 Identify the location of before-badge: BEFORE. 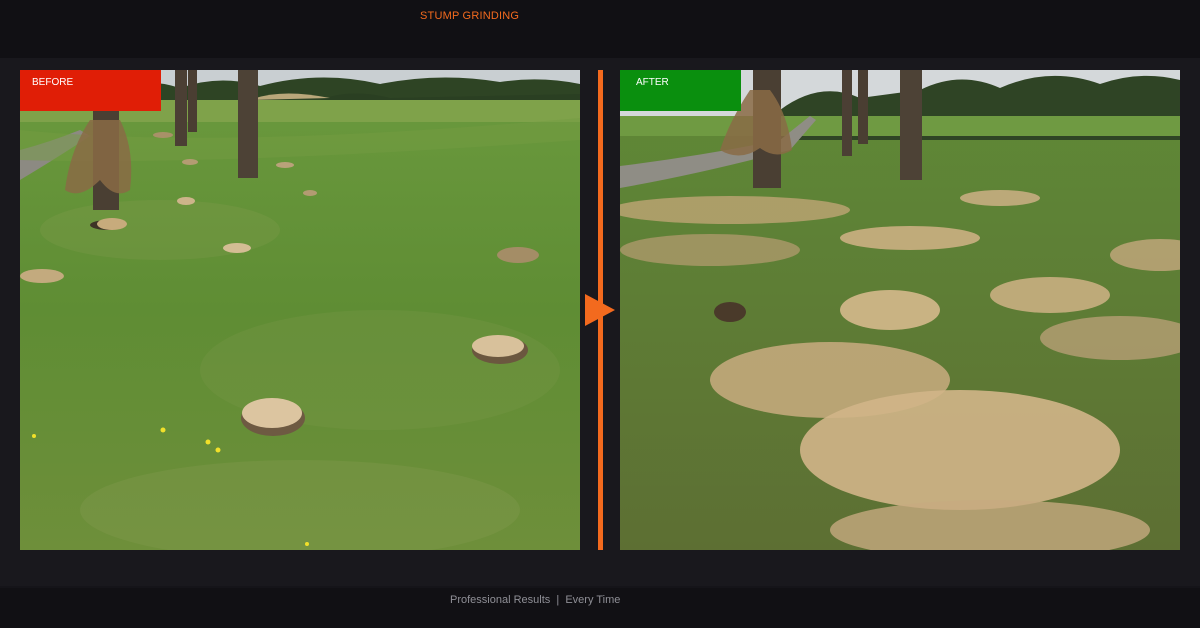
(90, 90).